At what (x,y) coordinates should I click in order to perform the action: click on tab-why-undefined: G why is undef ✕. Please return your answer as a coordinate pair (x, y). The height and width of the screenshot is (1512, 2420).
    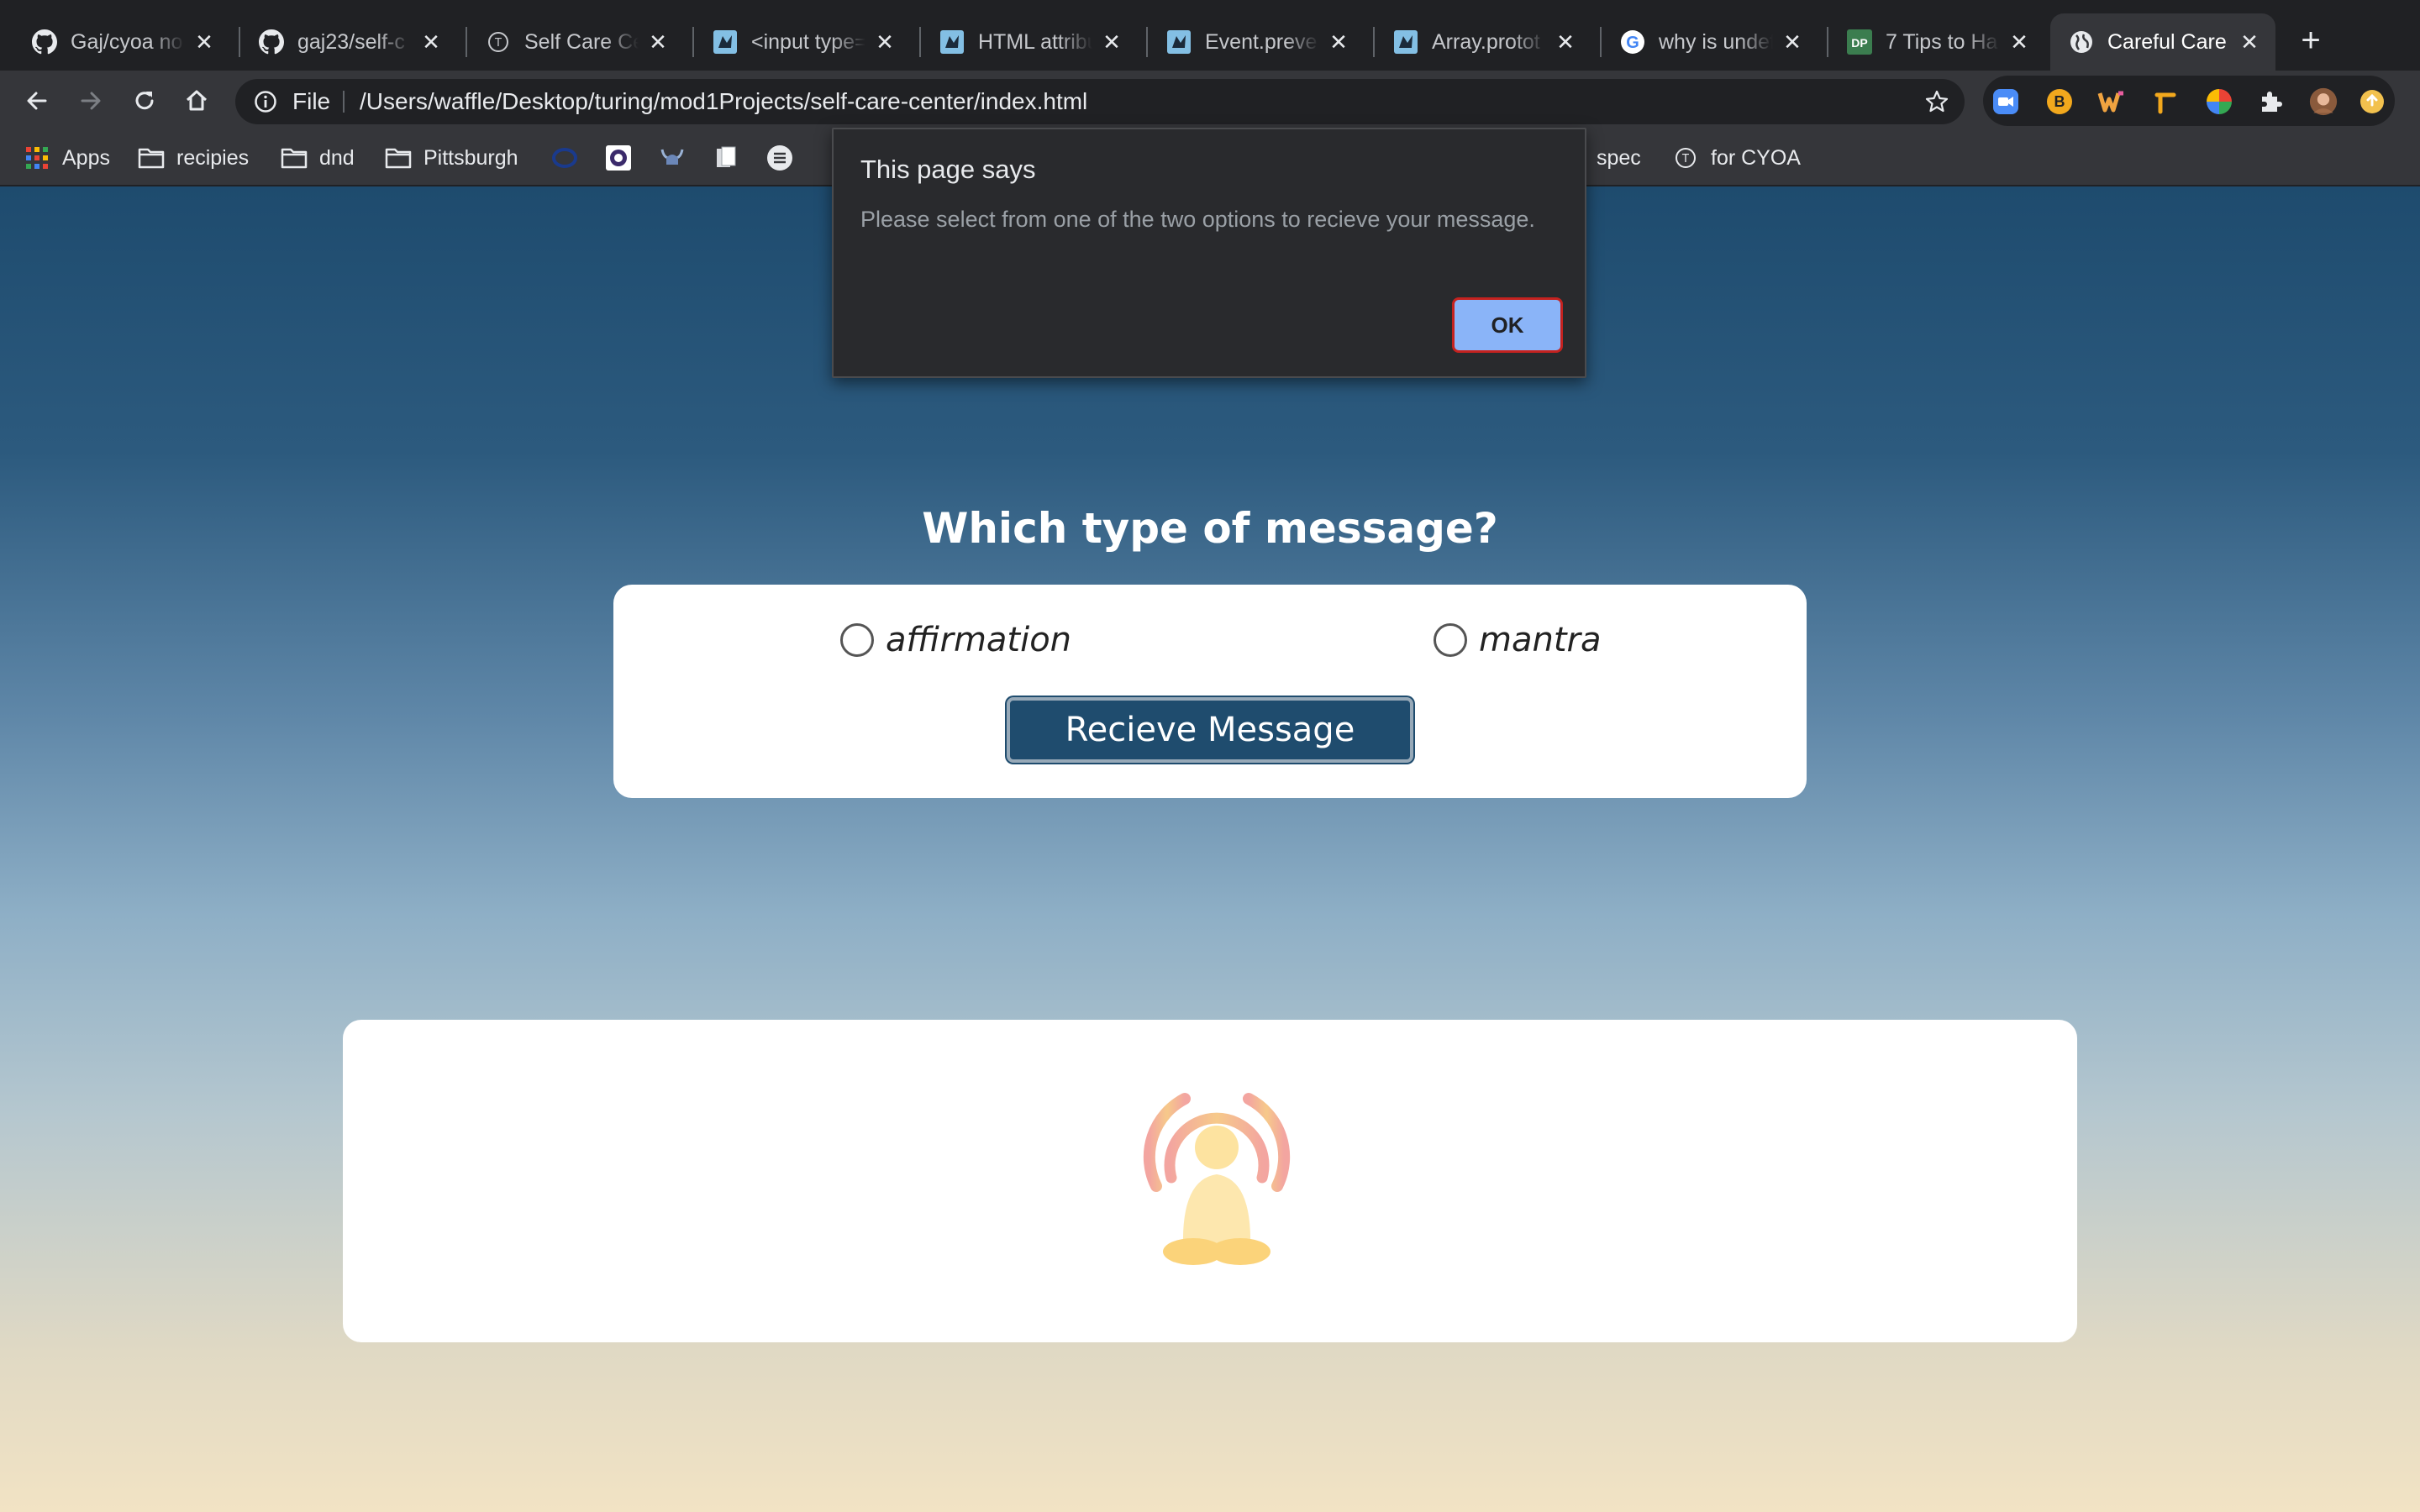
    Looking at the image, I should click on (1710, 42).